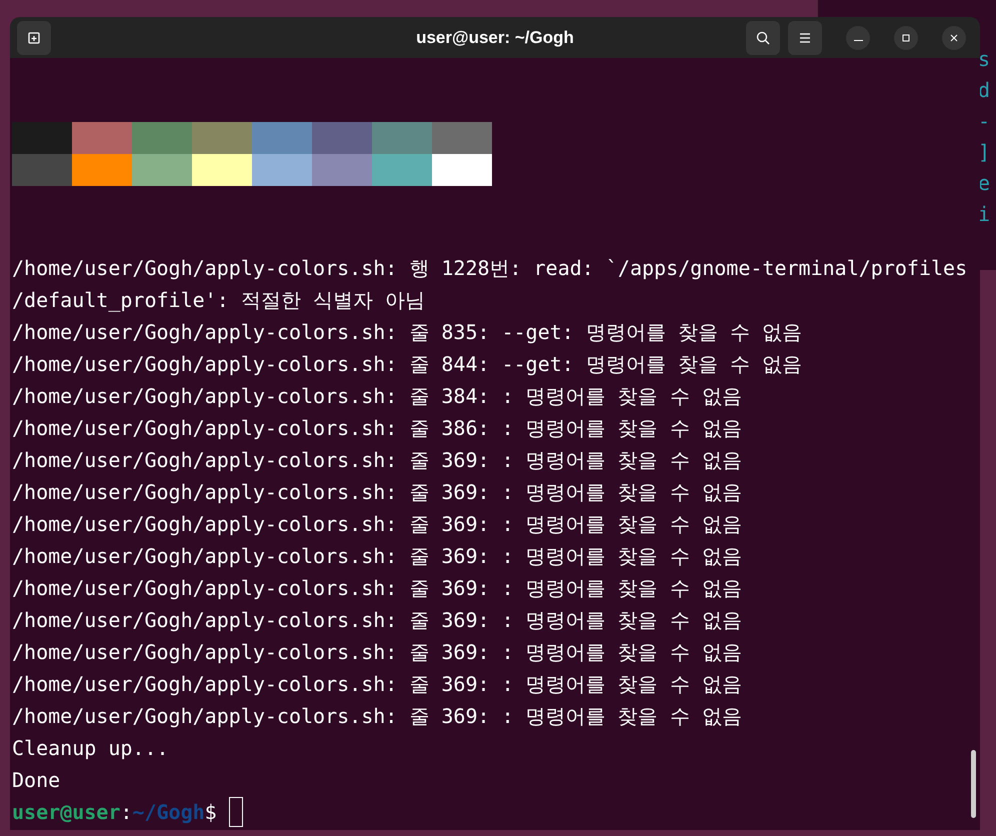 This screenshot has height=836, width=996. I want to click on output-line: /home/user/Gogh/apply-colors.sh: 행 1228번: read: `/apps/gnome-terminal/profiles, so click(490, 268).